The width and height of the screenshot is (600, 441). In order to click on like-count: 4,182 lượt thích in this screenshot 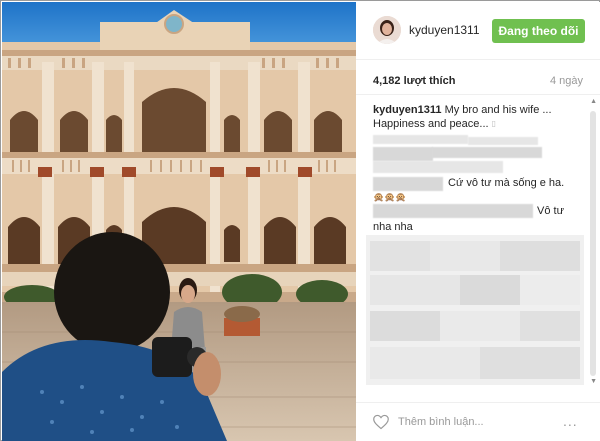, I will do `click(414, 81)`.